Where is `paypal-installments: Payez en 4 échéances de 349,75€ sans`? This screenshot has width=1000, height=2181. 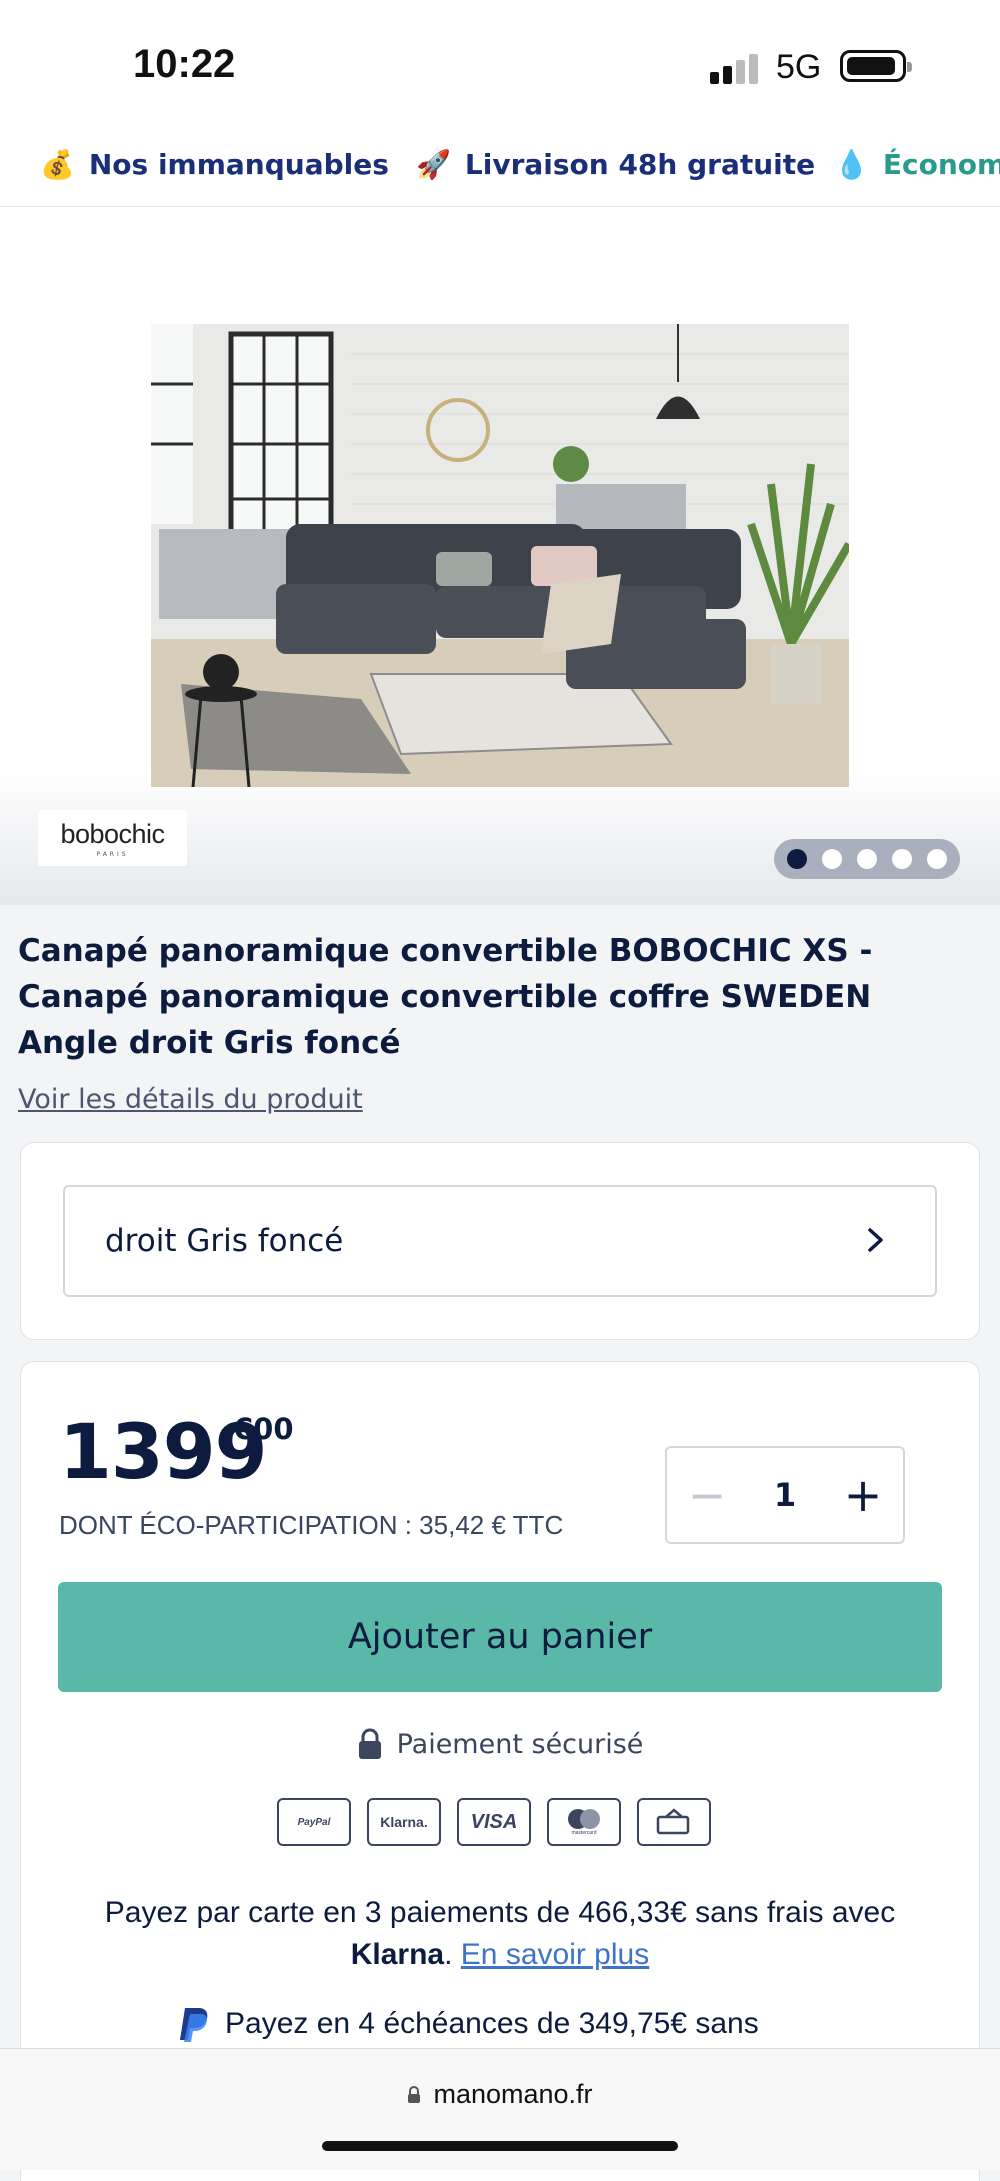 paypal-installments: Payez en 4 échéances de 349,75€ sans is located at coordinates (468, 2024).